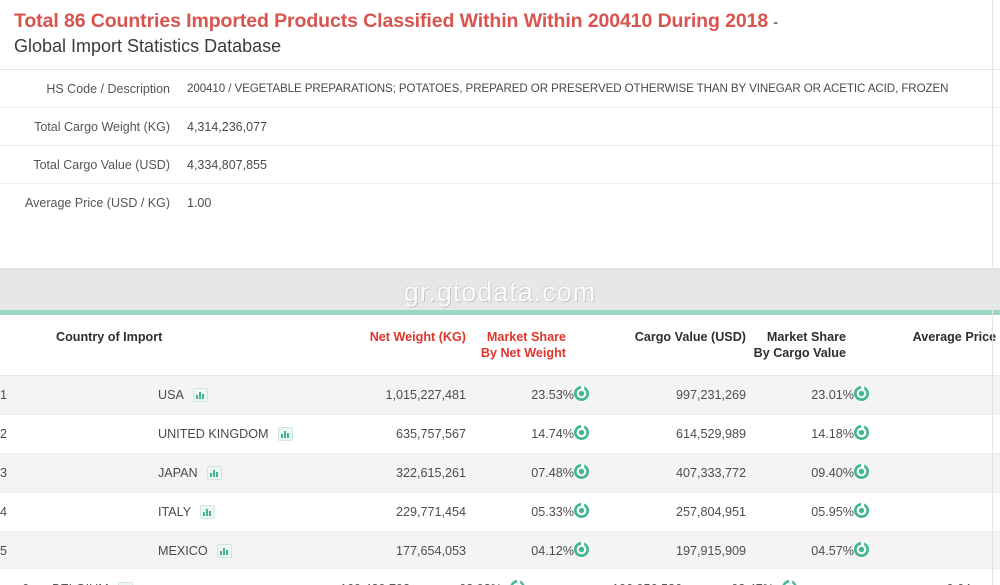 The height and width of the screenshot is (585, 1000). Describe the element at coordinates (500, 312) in the screenshot. I see `accent-rule` at that location.